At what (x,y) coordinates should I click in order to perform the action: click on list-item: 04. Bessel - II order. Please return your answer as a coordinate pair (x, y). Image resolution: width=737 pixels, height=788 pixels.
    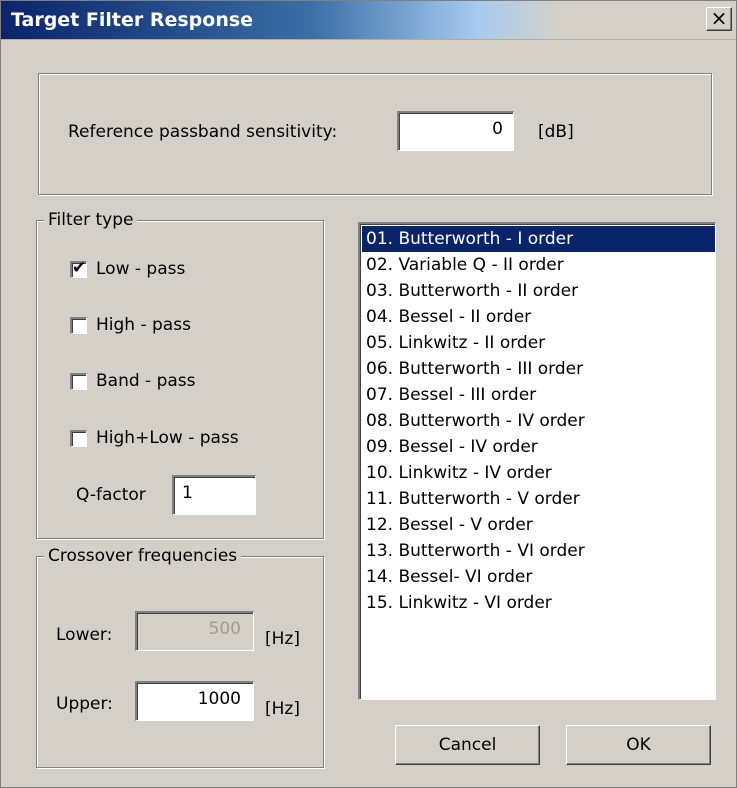
    Looking at the image, I should click on (538, 317).